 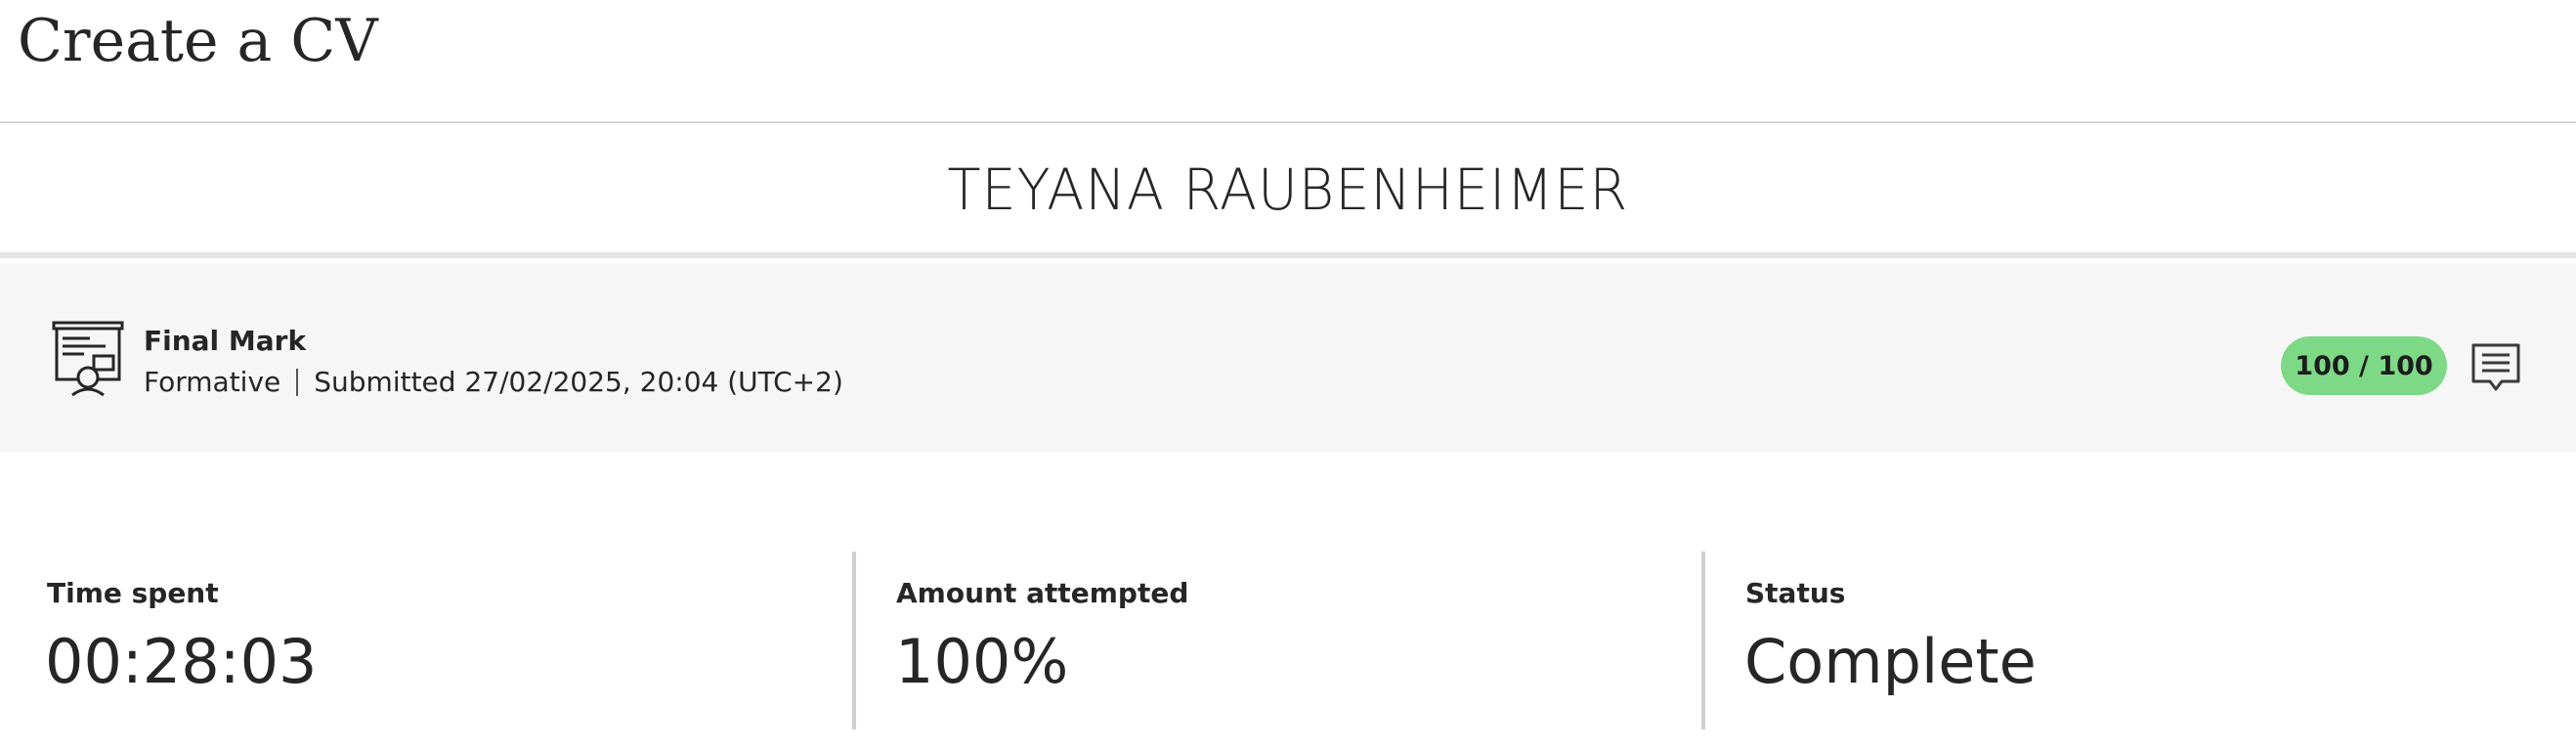 What do you see at coordinates (578, 382) in the screenshot?
I see `submitted-date: Submitted 27/02/2025, 20:04 (UTC+2)` at bounding box center [578, 382].